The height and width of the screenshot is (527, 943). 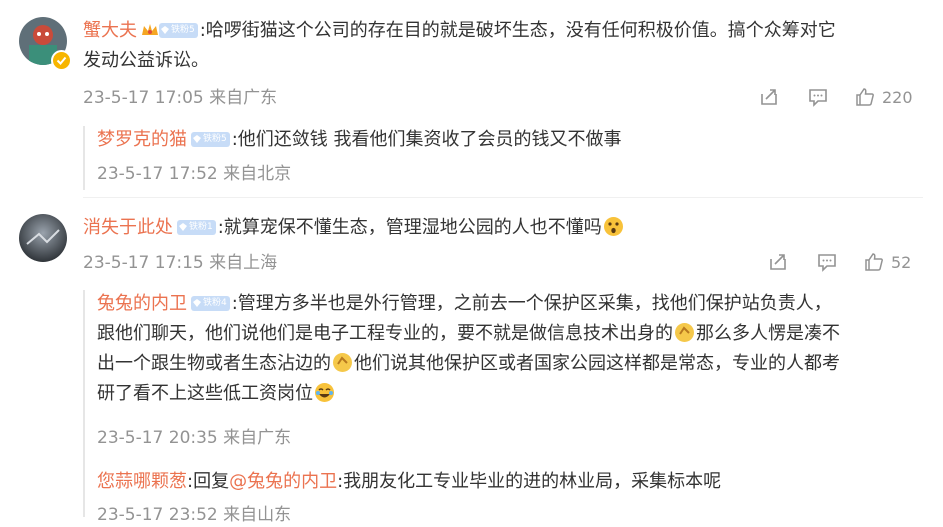 What do you see at coordinates (503, 197) in the screenshot?
I see `comment-separator` at bounding box center [503, 197].